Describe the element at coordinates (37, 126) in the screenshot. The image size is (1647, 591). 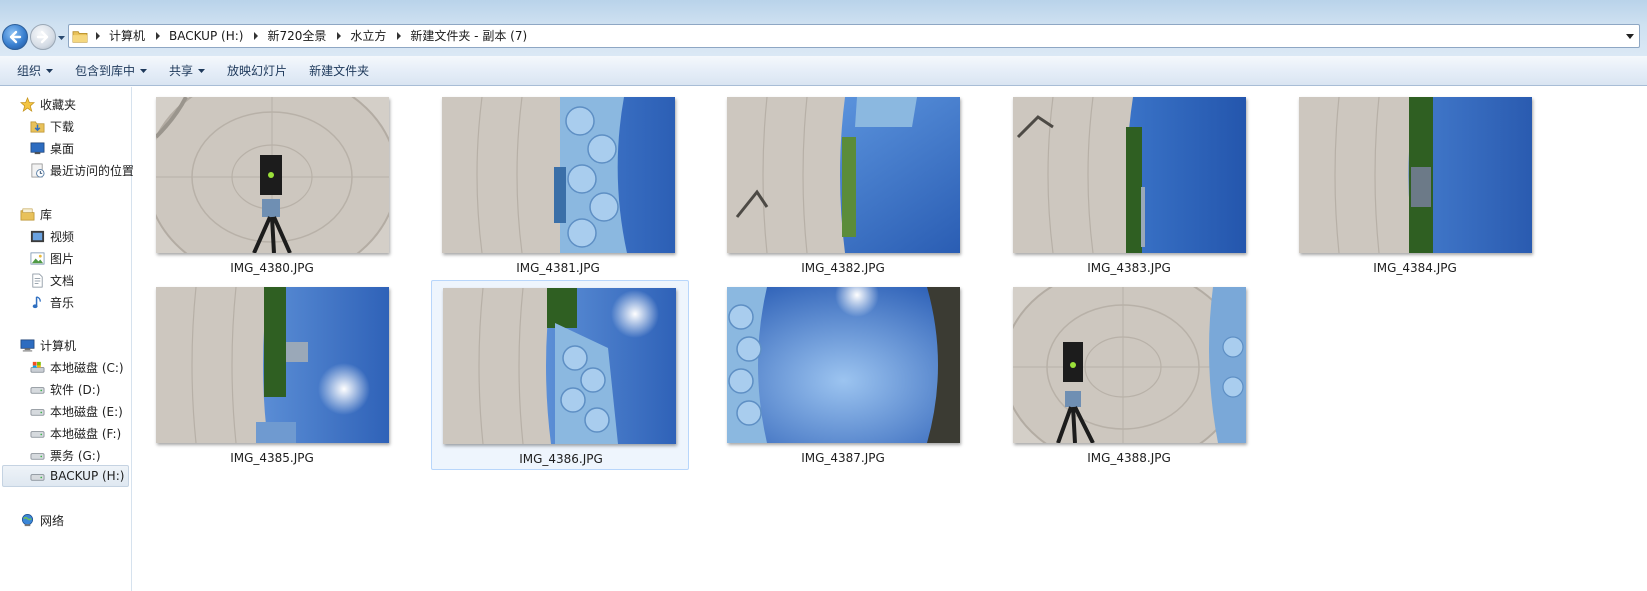
I see `downloads-folder-icon` at that location.